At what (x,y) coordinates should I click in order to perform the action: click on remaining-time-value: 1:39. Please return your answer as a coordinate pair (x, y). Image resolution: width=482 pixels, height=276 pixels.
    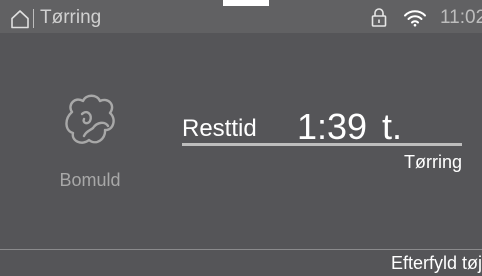
    Looking at the image, I should click on (332, 126).